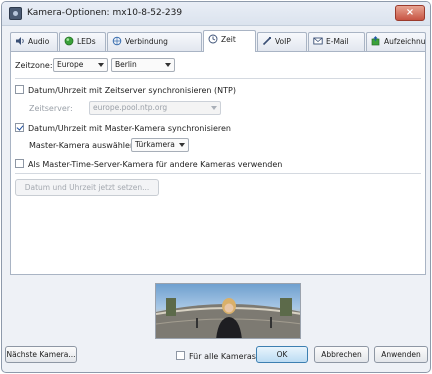  Describe the element at coordinates (19, 163) in the screenshot. I see `time-server-checkbox` at that location.